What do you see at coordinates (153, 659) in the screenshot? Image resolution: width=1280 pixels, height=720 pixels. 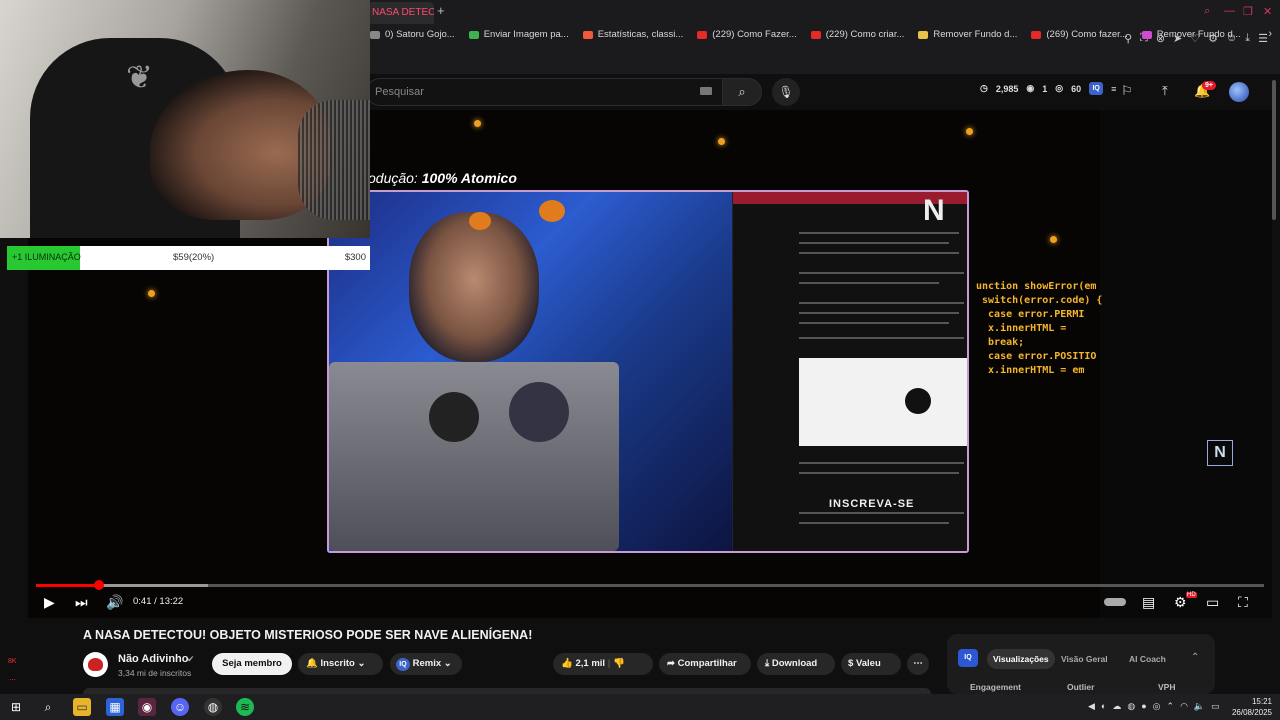 I see `channel-name: Não Adivinho` at bounding box center [153, 659].